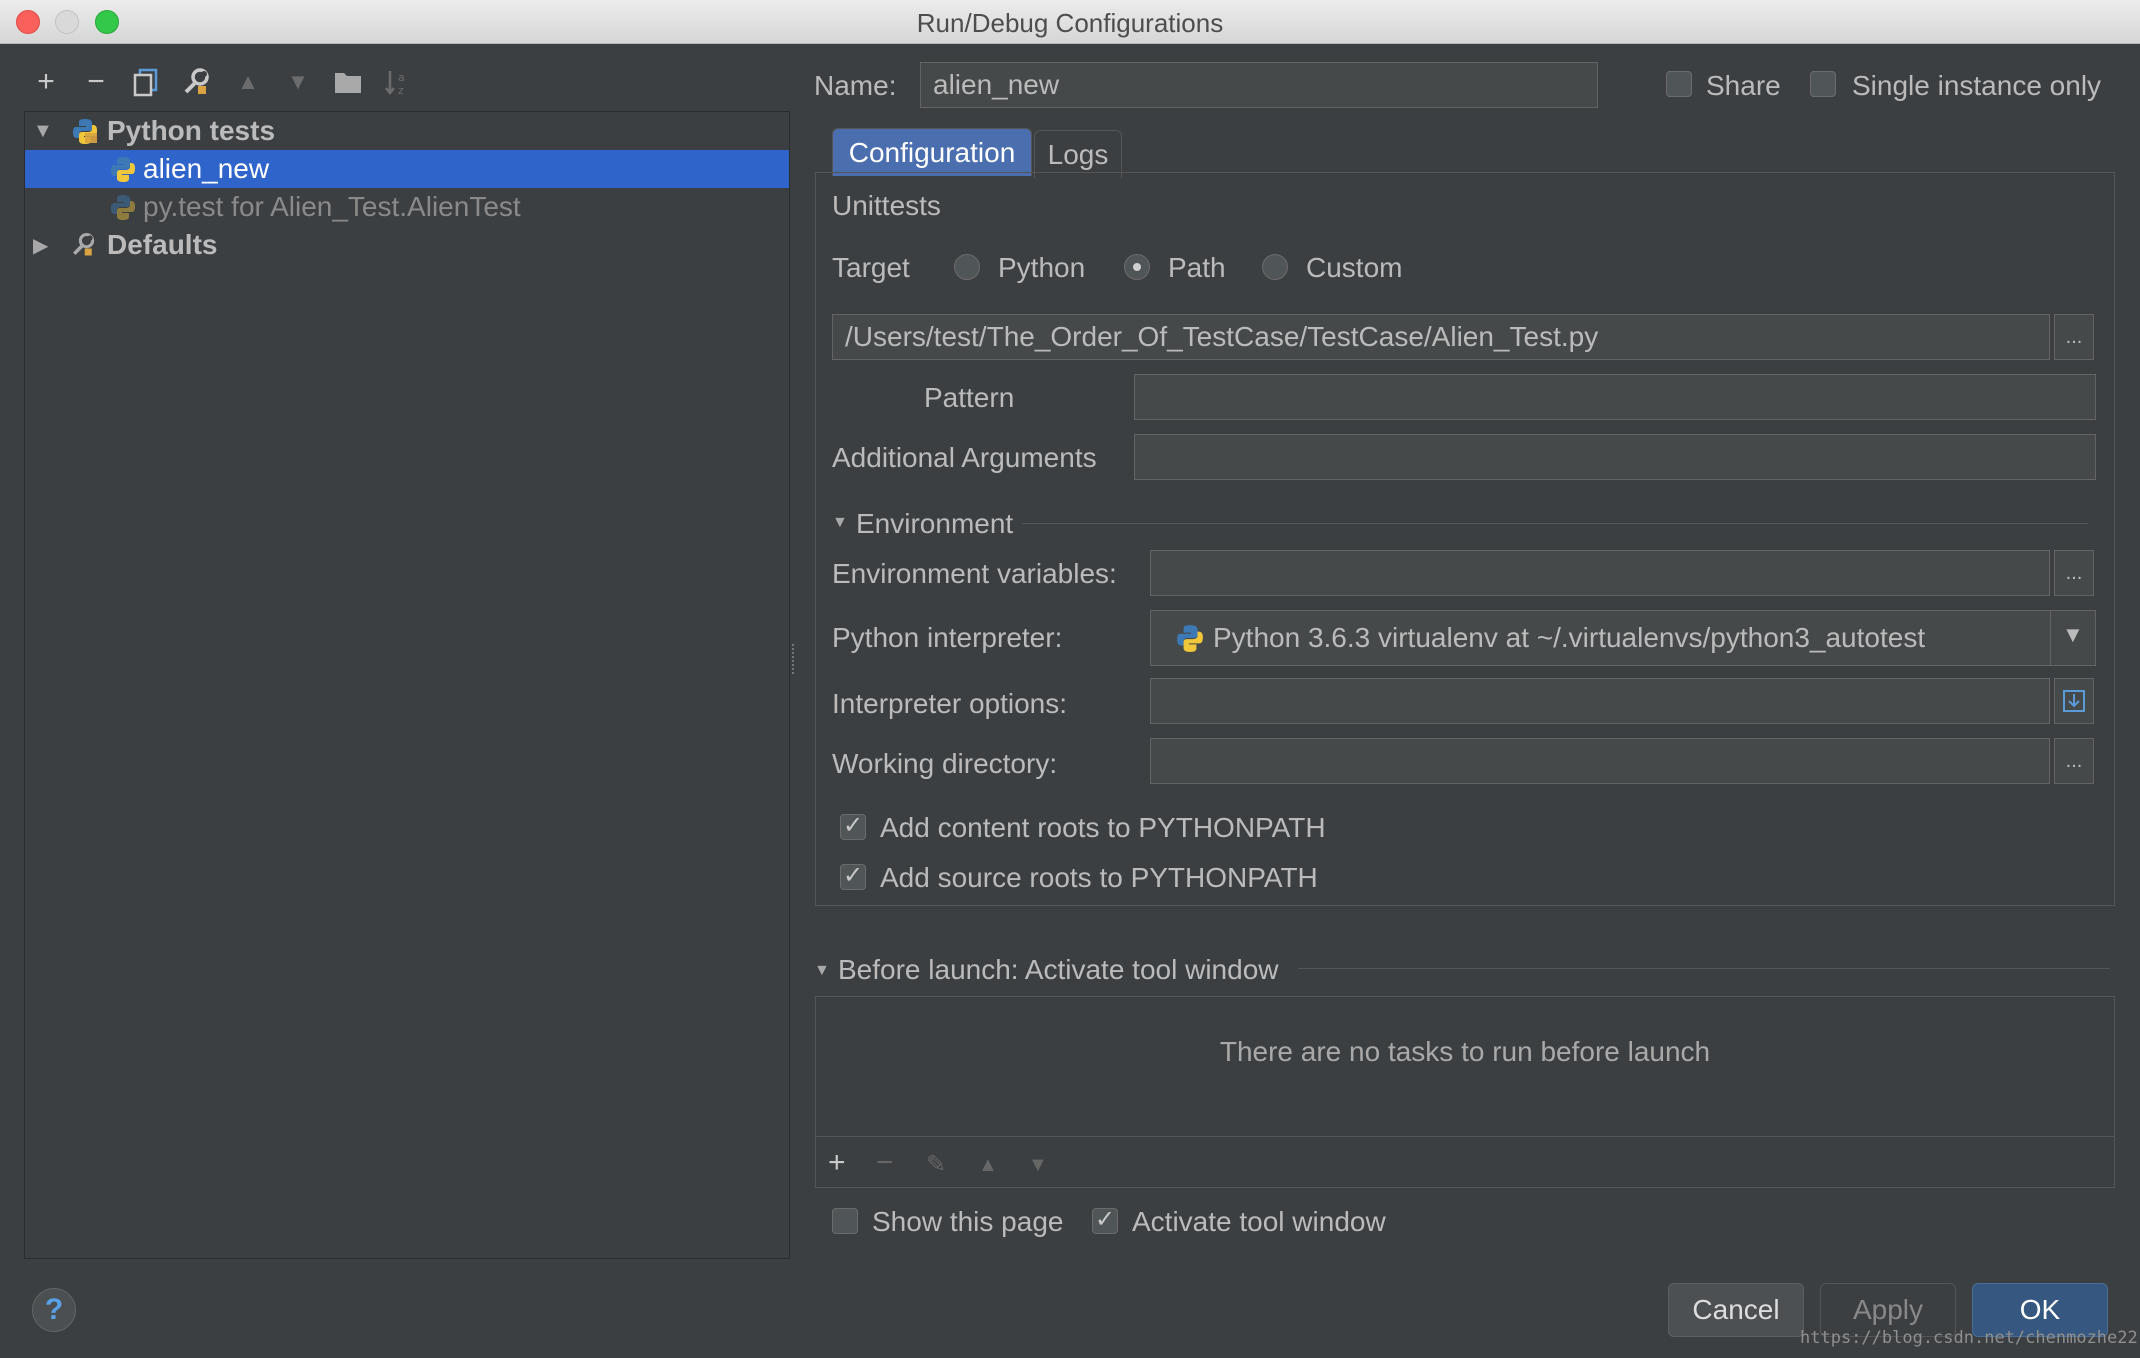 This screenshot has height=1358, width=2140. Describe the element at coordinates (988, 1165) in the screenshot. I see `move-task-up-button: ▲` at that location.